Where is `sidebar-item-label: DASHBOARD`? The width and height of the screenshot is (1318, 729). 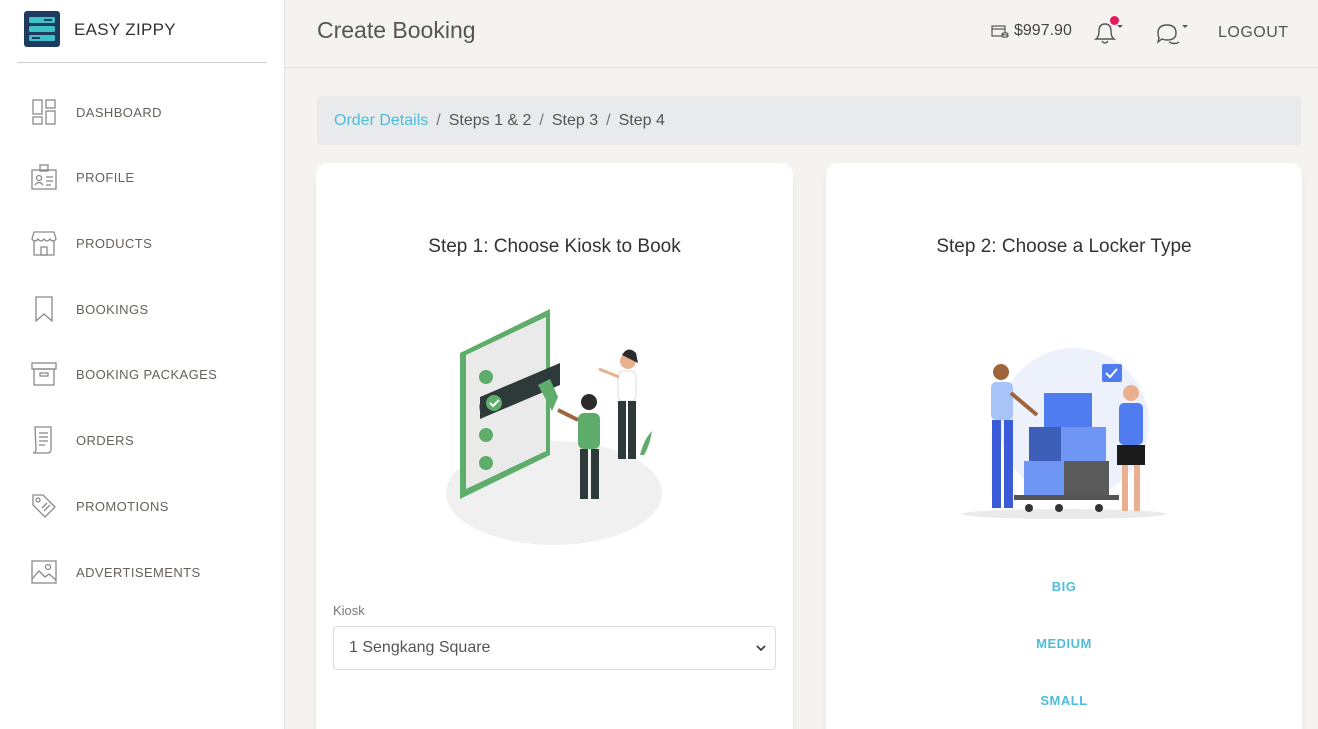
sidebar-item-label: DASHBOARD is located at coordinates (119, 112).